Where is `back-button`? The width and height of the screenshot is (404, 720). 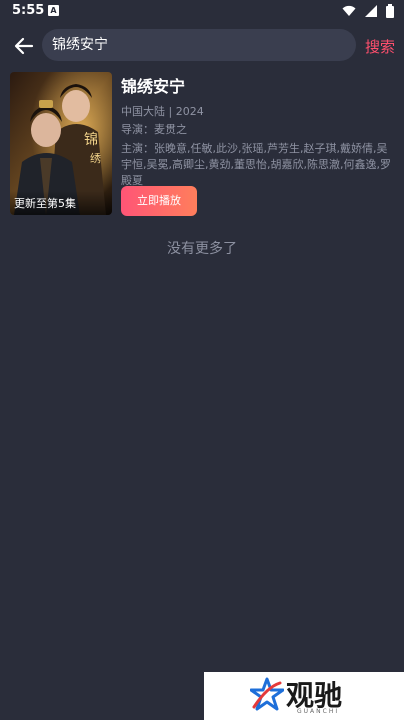
back-button is located at coordinates (24, 46).